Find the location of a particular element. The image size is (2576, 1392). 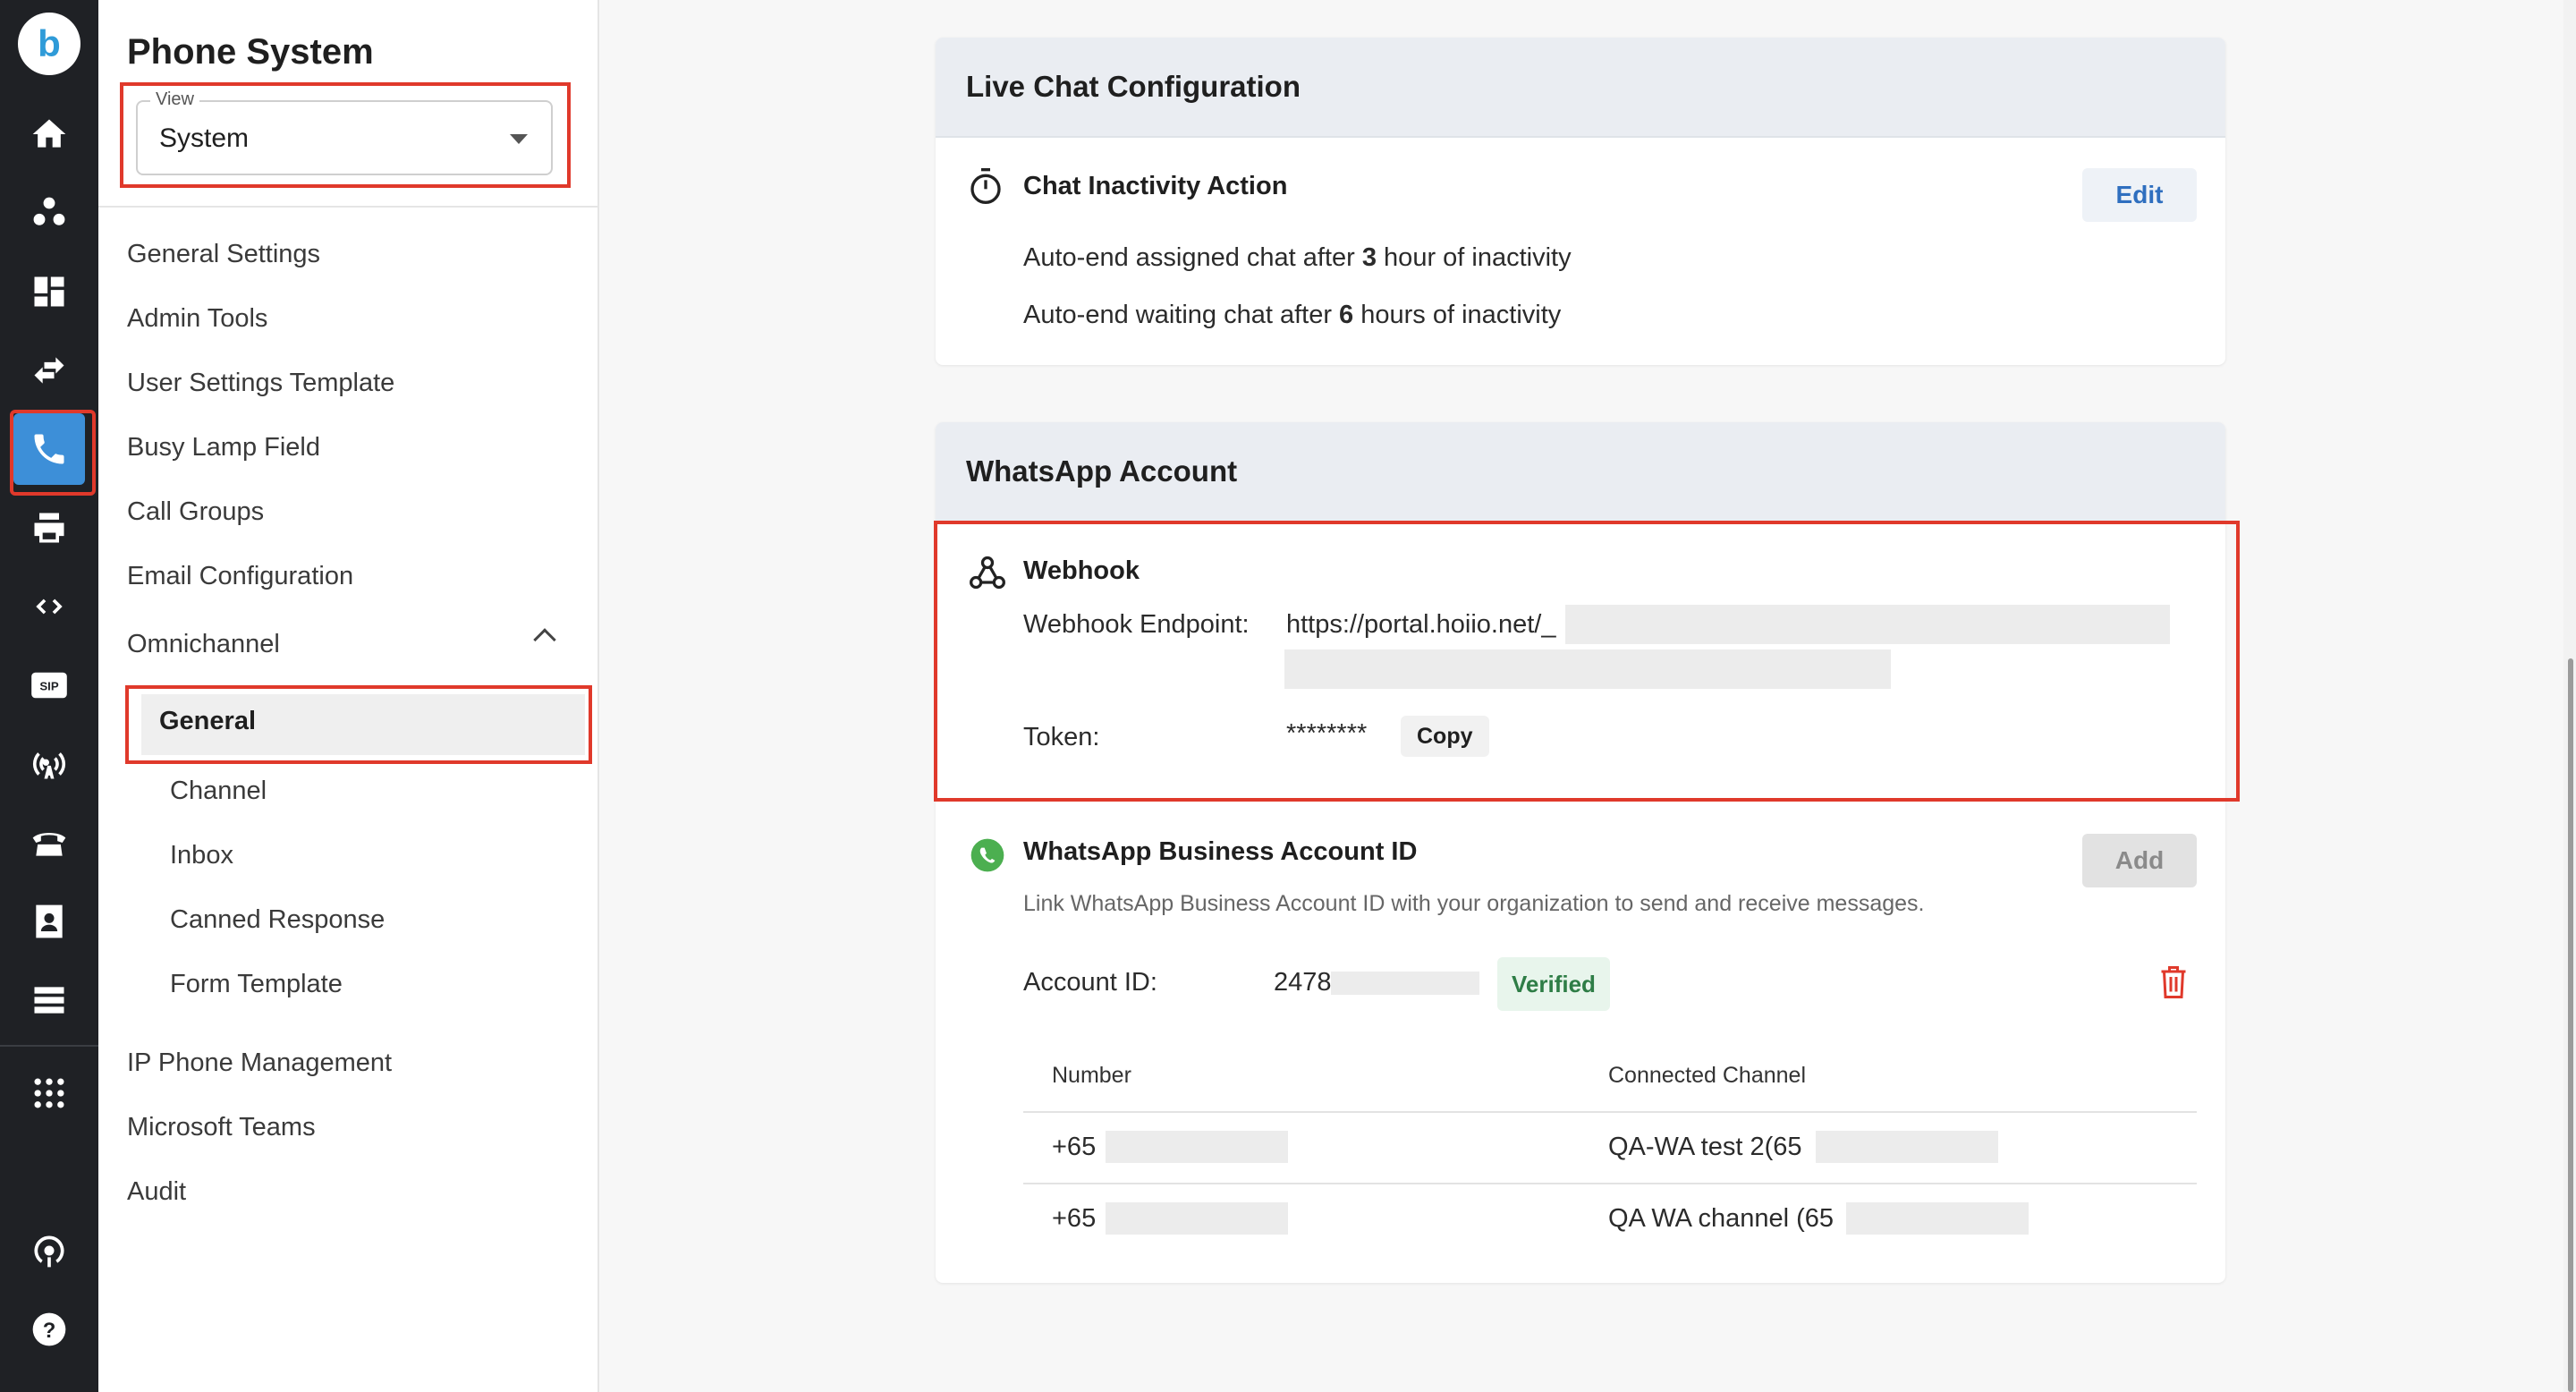

sidebar-item-omnichannel: Omnichannel is located at coordinates (203, 644).